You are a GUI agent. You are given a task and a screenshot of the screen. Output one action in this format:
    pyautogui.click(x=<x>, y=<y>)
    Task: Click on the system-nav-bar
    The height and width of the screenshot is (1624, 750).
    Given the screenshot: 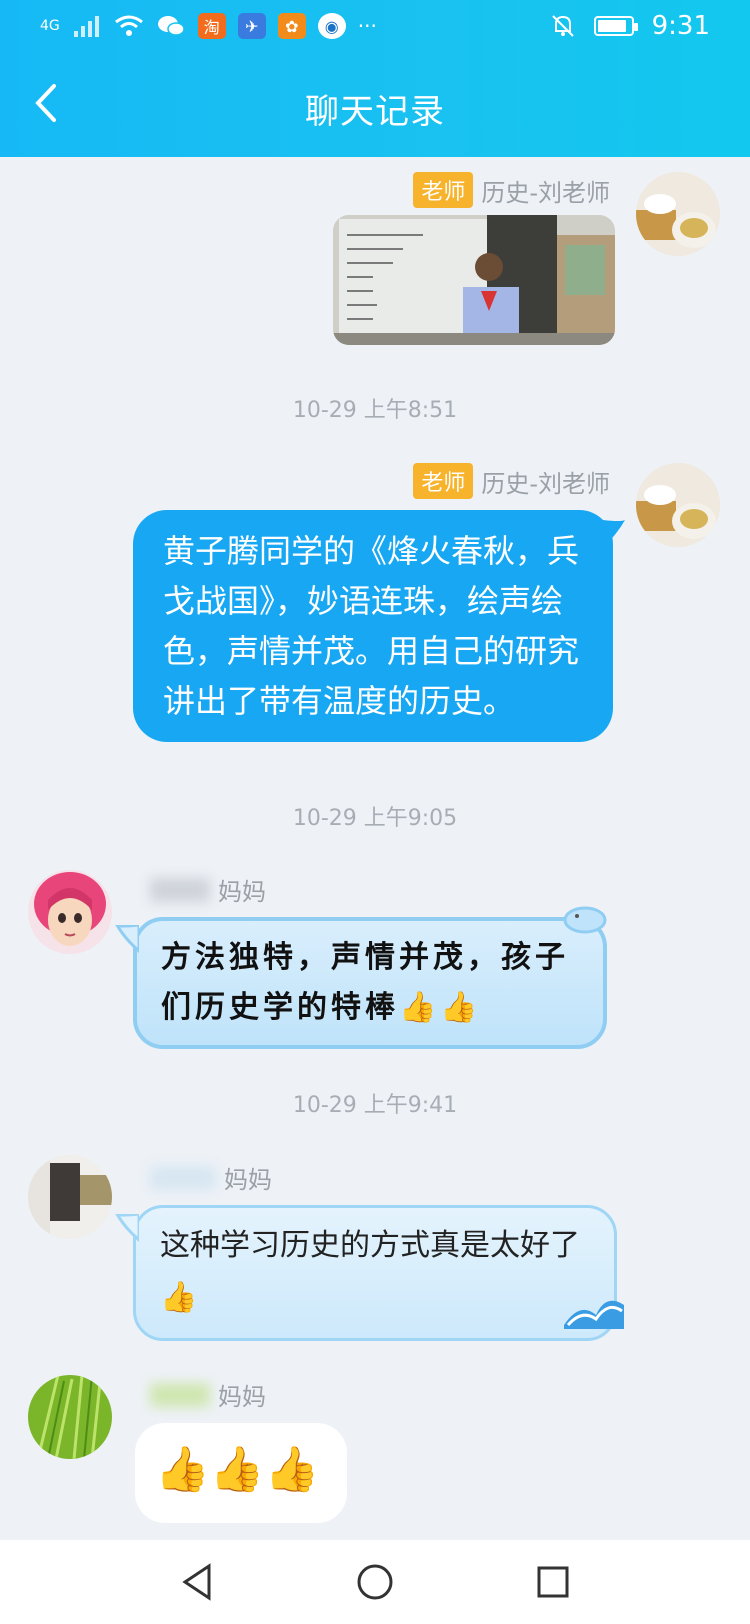 What is the action you would take?
    pyautogui.click(x=375, y=1582)
    